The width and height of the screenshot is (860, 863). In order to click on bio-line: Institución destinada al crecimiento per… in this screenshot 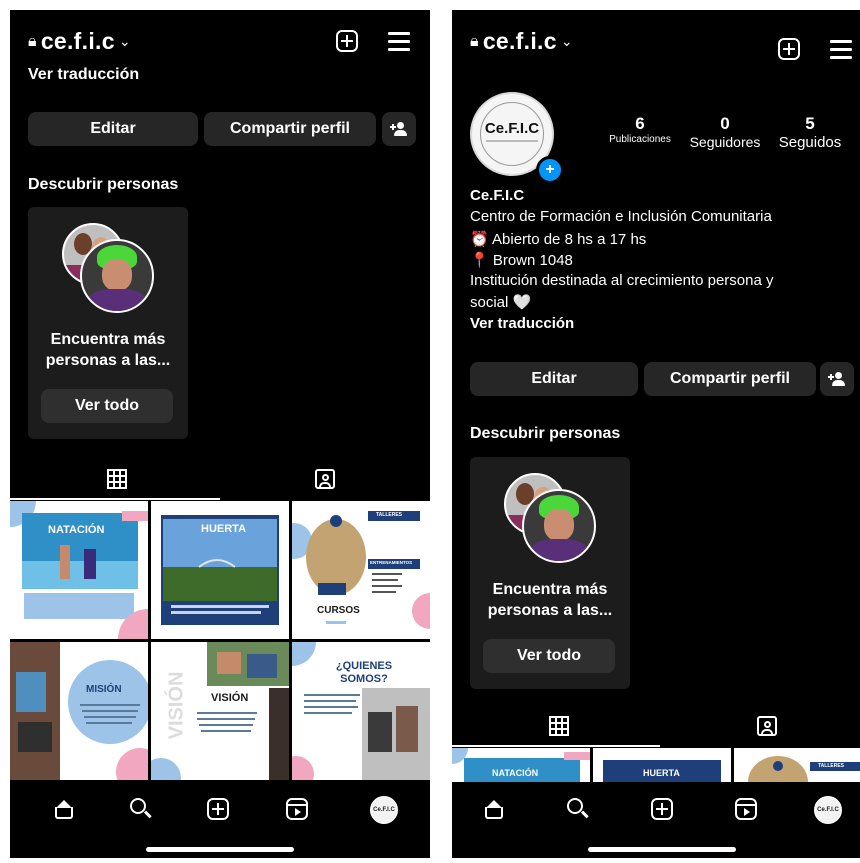, I will do `click(622, 280)`.